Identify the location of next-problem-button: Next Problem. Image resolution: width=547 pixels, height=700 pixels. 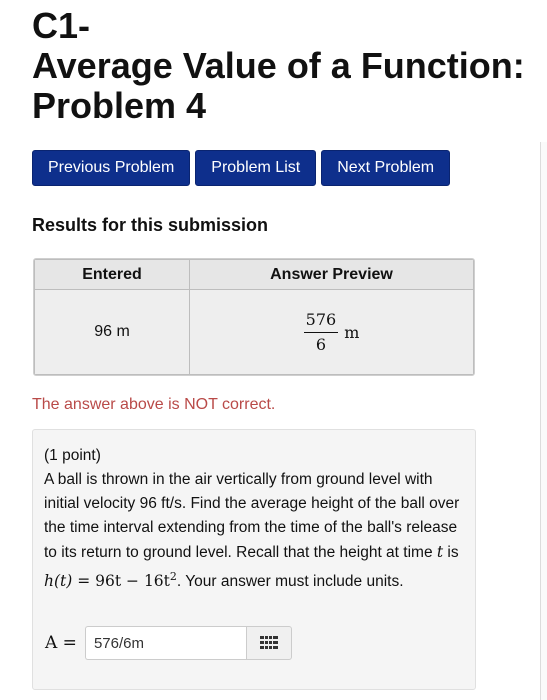
(386, 168).